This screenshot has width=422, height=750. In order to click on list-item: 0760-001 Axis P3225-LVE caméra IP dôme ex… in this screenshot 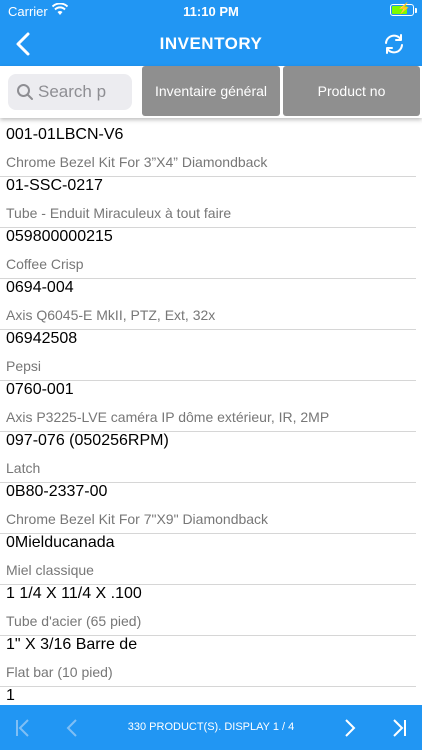, I will do `click(211, 402)`.